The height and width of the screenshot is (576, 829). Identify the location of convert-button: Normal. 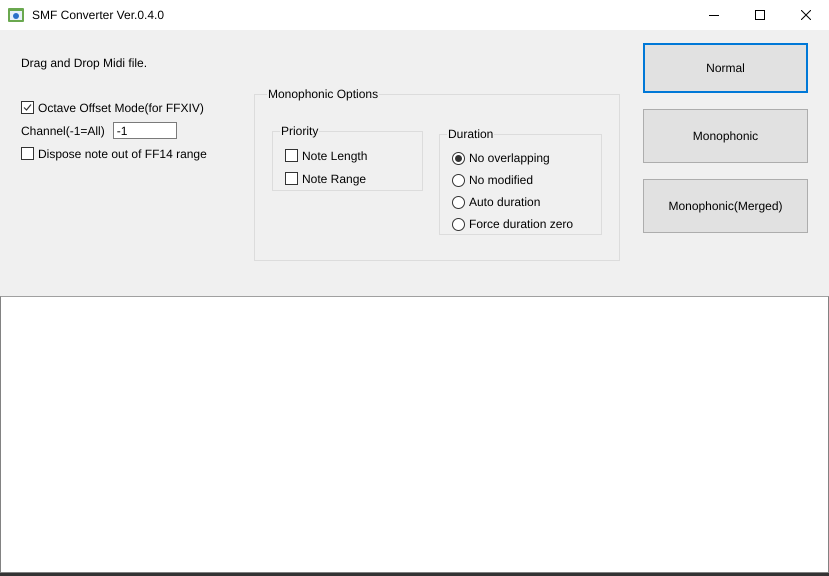
(725, 68).